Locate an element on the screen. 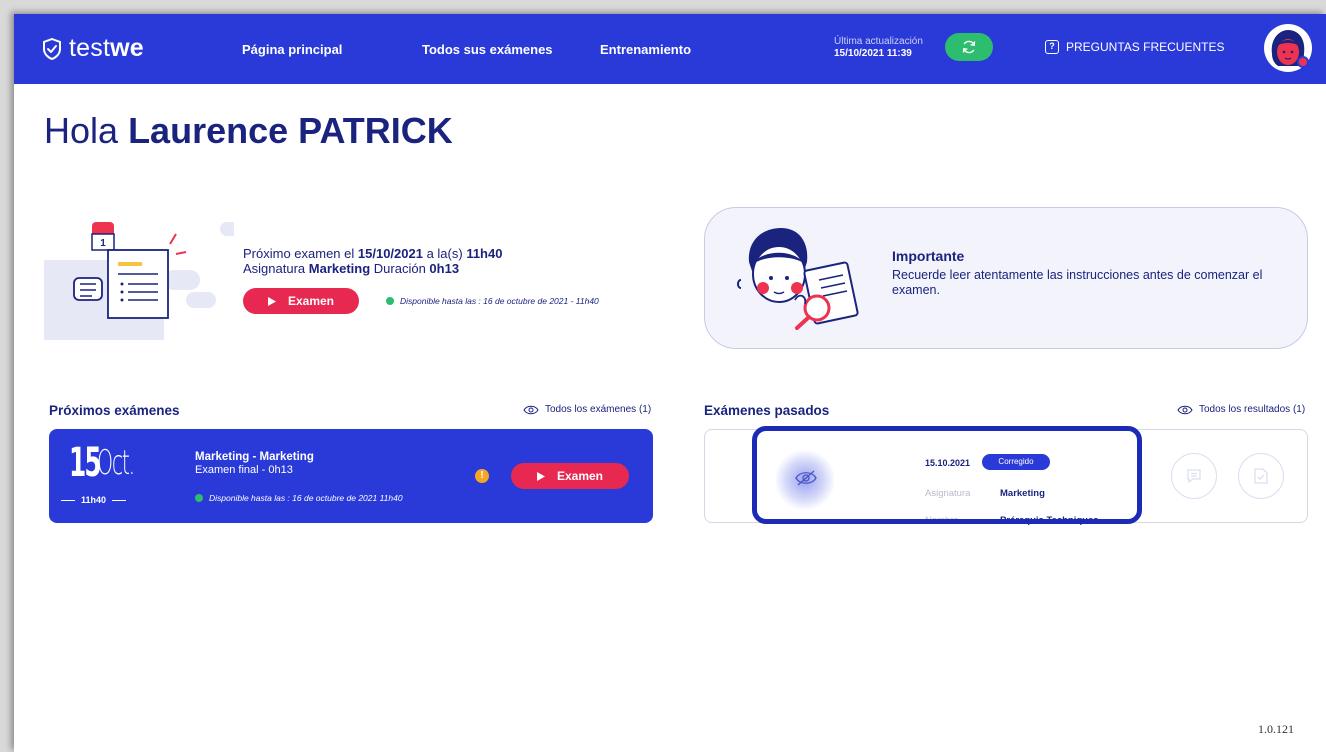 The image size is (1326, 752). important-title: Importante is located at coordinates (928, 256).